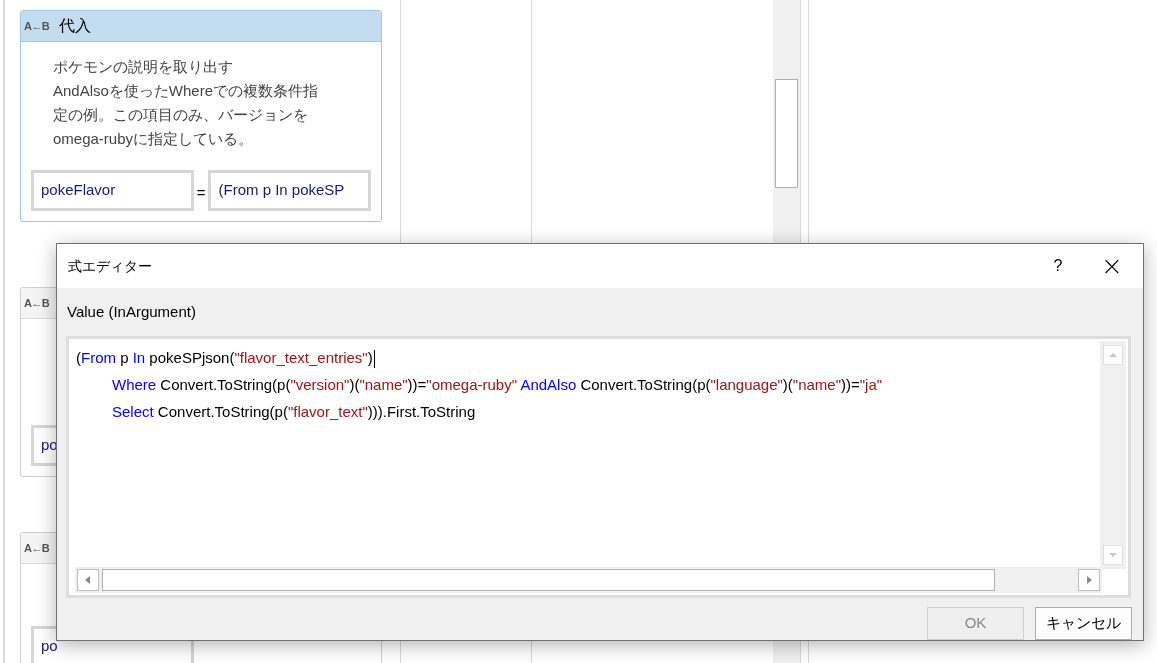  What do you see at coordinates (293, 411) in the screenshot?
I see `code-line: Select Convert.ToString(p("flavor_text"))).First.ToString` at bounding box center [293, 411].